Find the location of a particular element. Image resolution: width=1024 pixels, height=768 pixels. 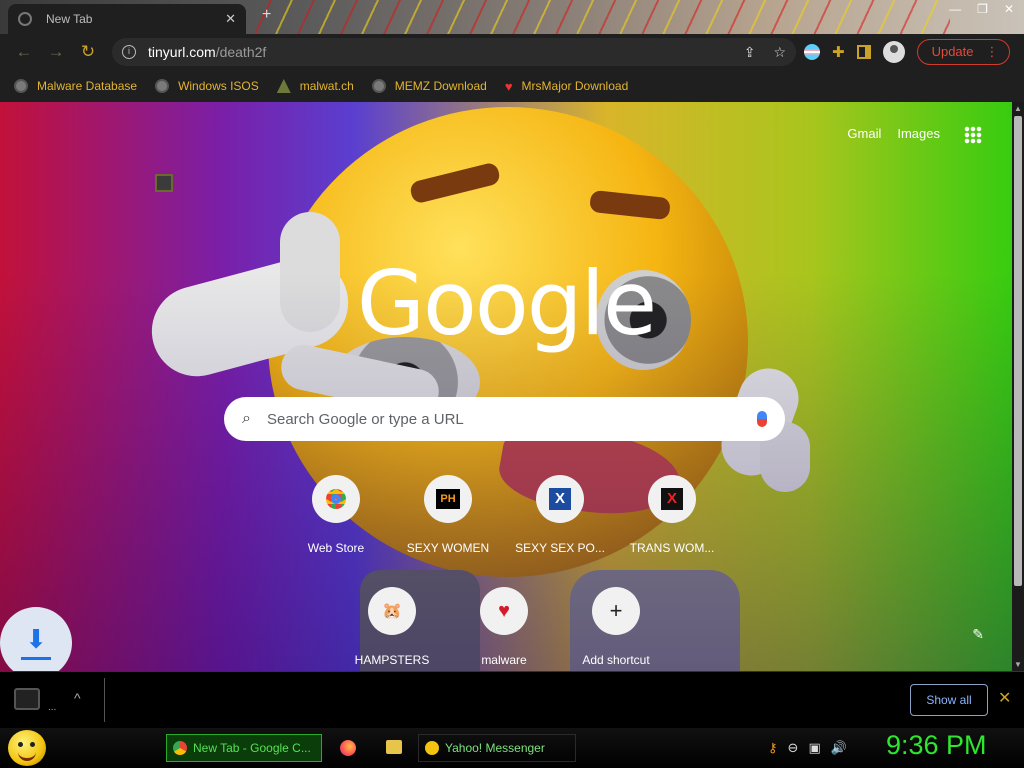

hamster-icon: 🐹 is located at coordinates (392, 611).